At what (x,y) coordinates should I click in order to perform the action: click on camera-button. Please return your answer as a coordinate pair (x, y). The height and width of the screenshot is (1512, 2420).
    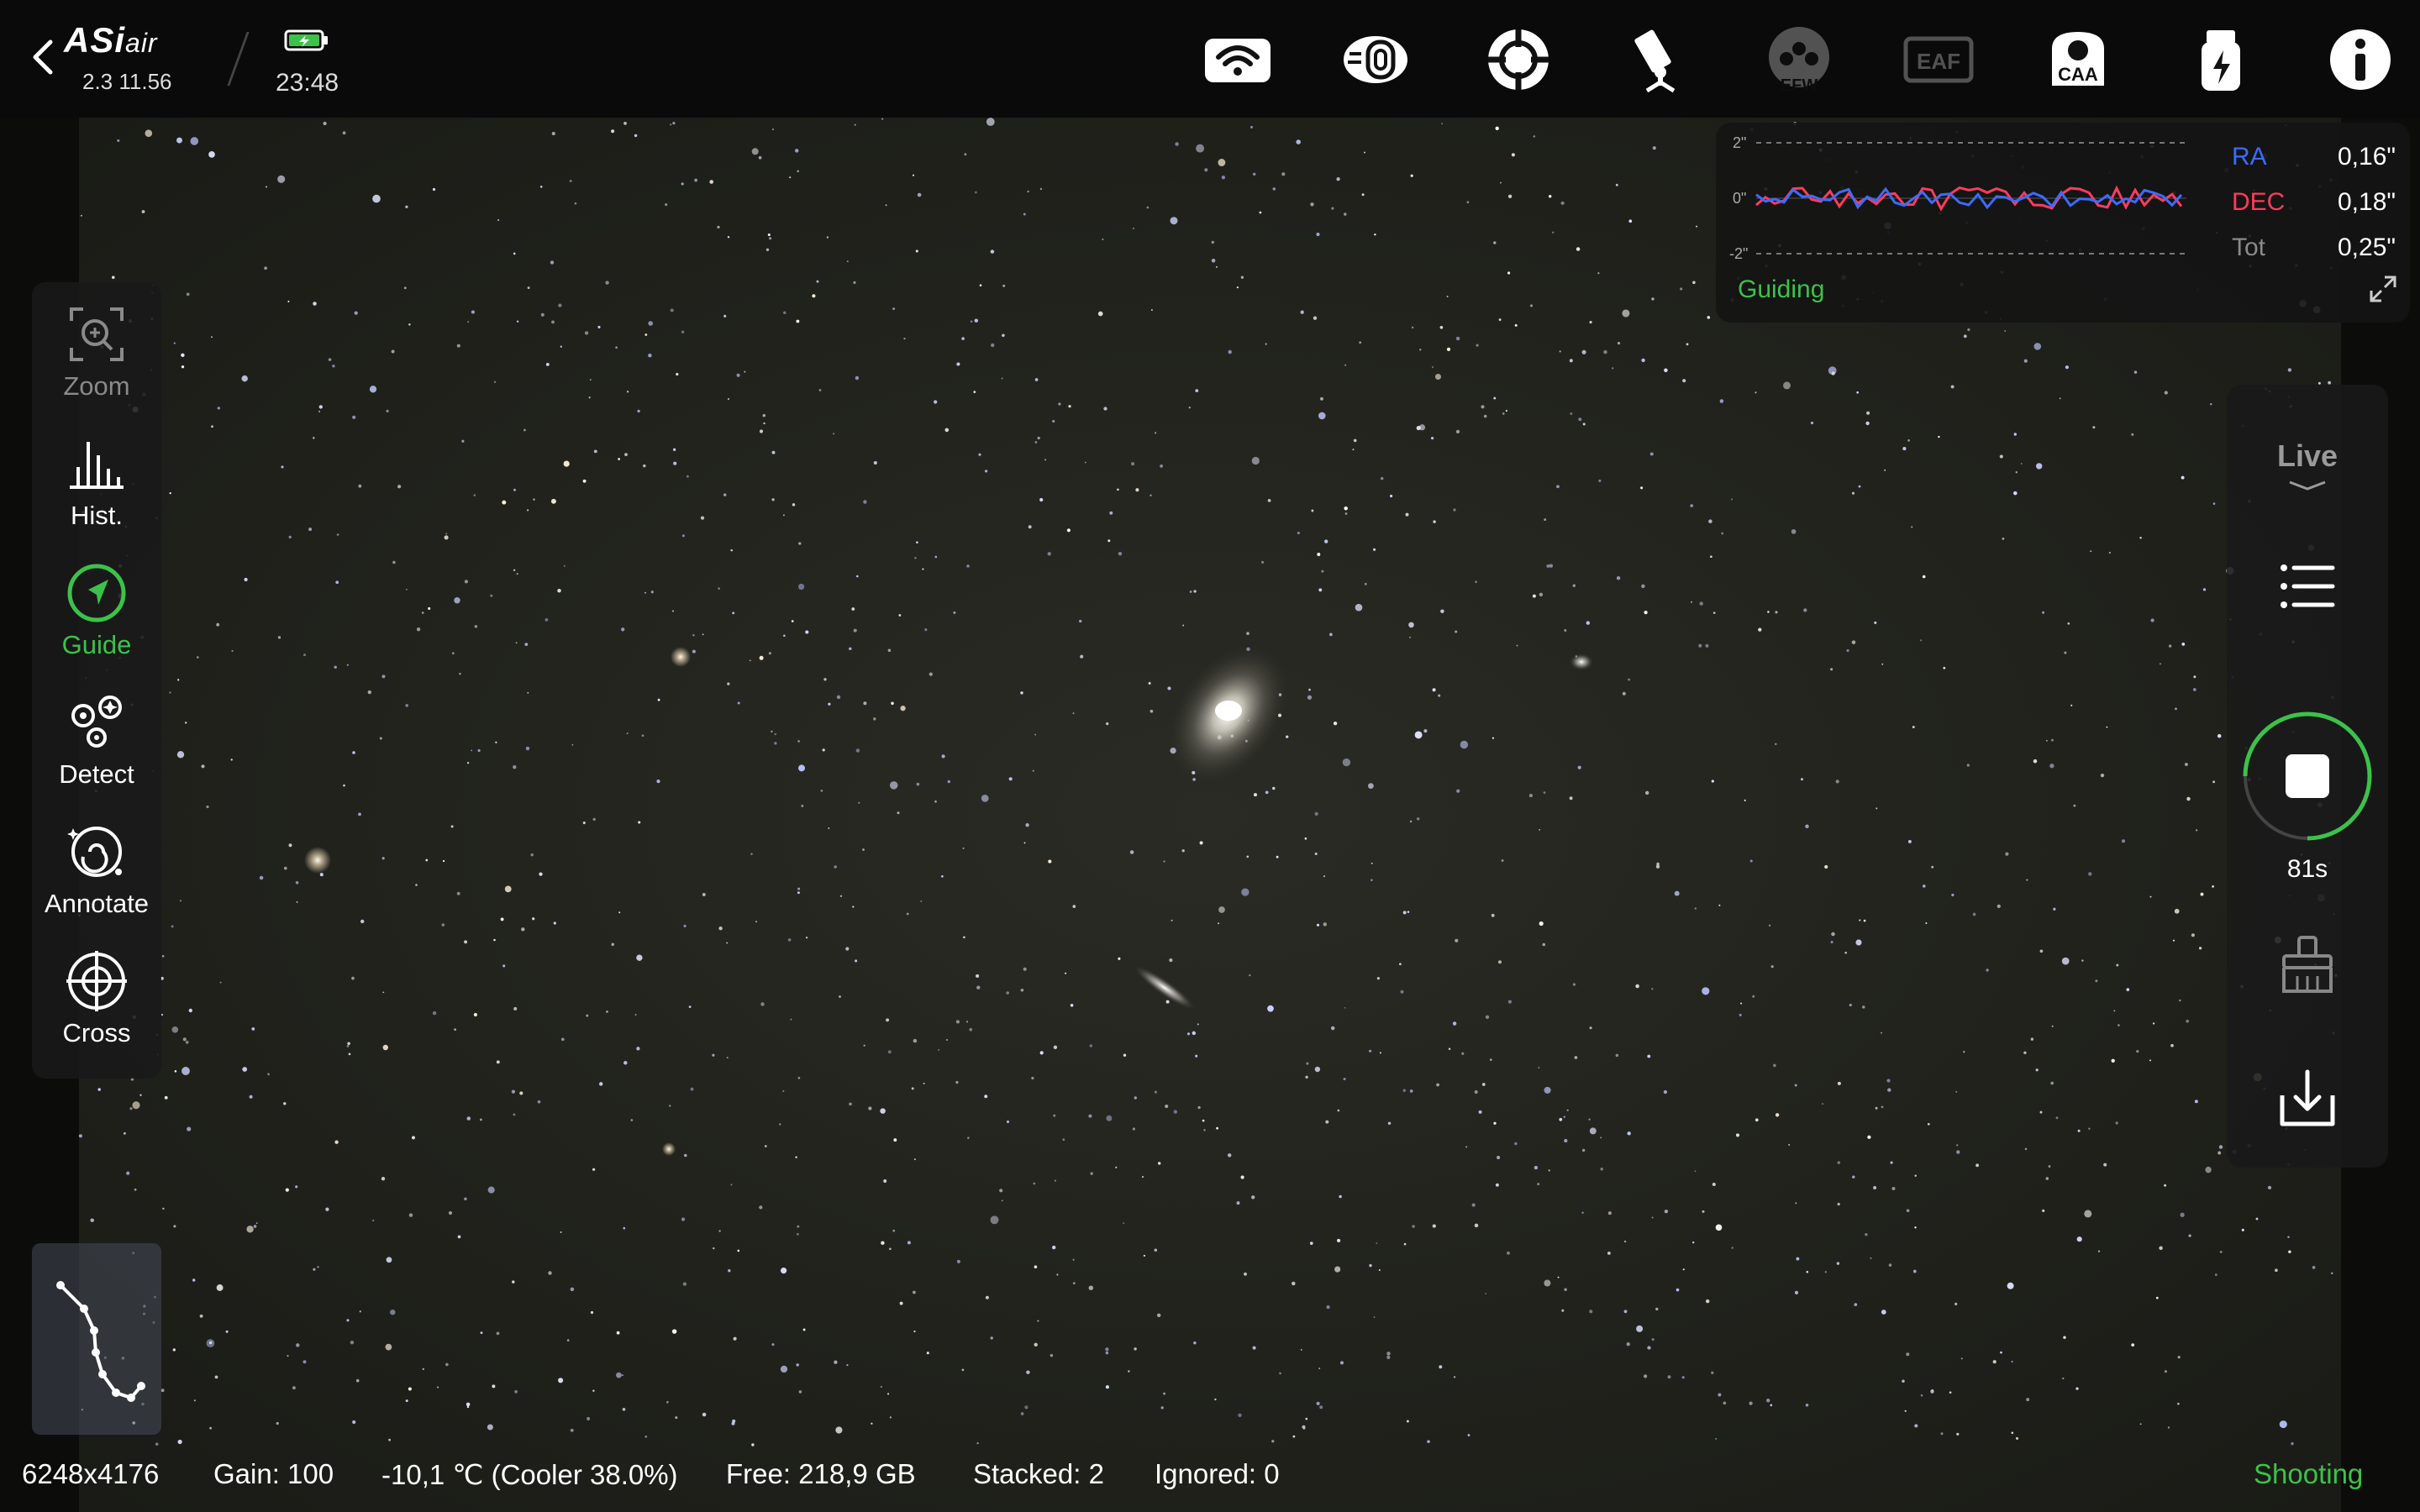
    Looking at the image, I should click on (1376, 60).